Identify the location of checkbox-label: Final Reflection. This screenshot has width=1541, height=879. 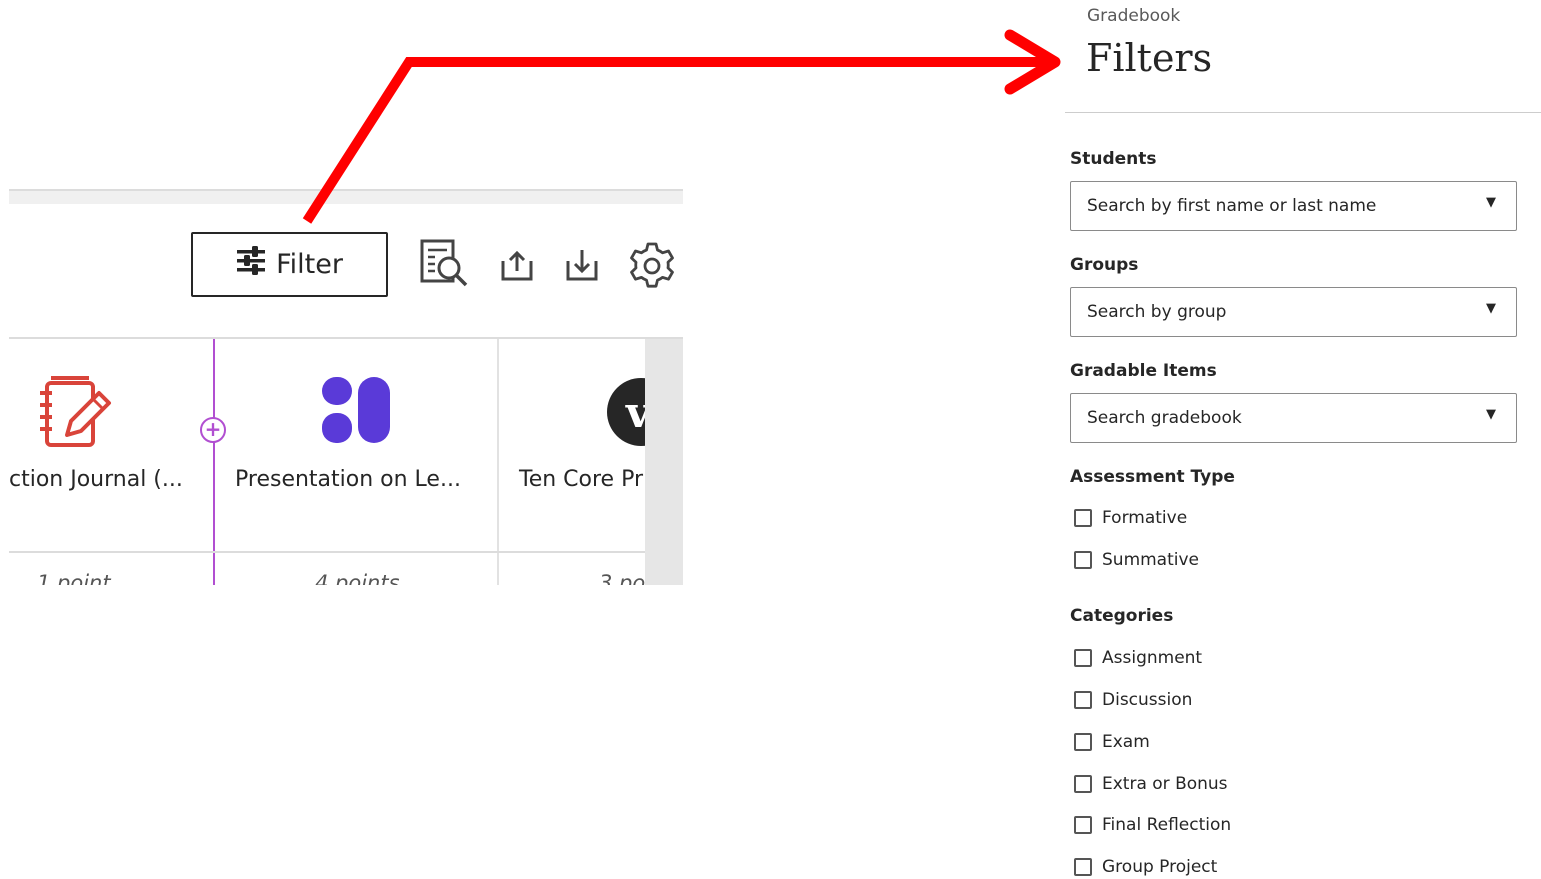
(1167, 825).